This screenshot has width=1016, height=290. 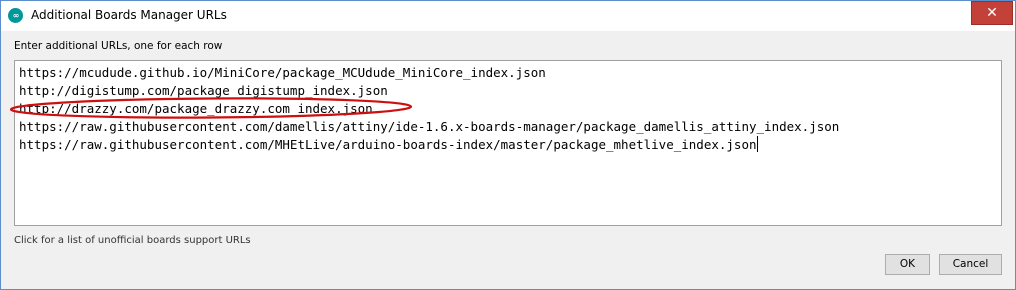 What do you see at coordinates (15, 15) in the screenshot?
I see `arduino-logo-icon: ∞` at bounding box center [15, 15].